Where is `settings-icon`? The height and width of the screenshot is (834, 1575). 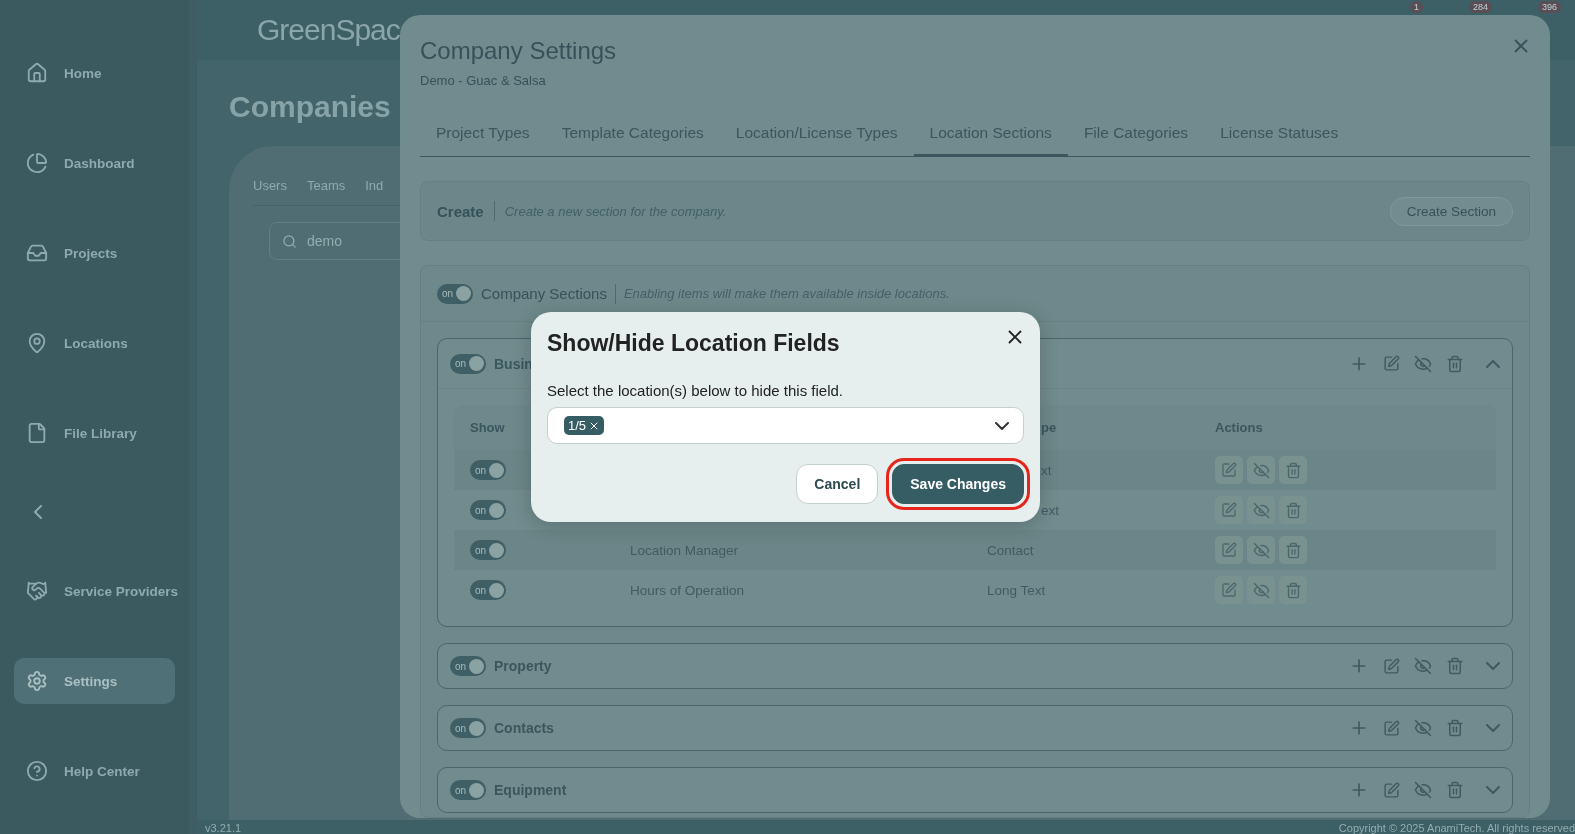 settings-icon is located at coordinates (37, 681).